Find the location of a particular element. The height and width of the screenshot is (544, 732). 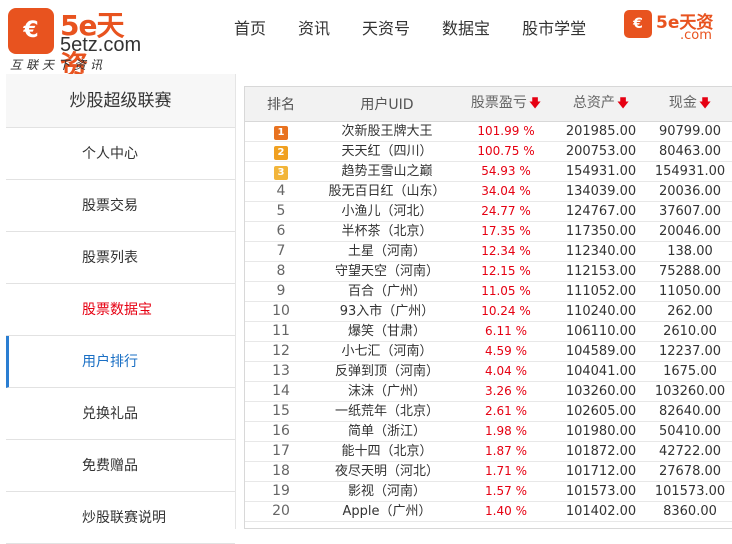

cell-user: 一纸荒年（北京） is located at coordinates (387, 411).